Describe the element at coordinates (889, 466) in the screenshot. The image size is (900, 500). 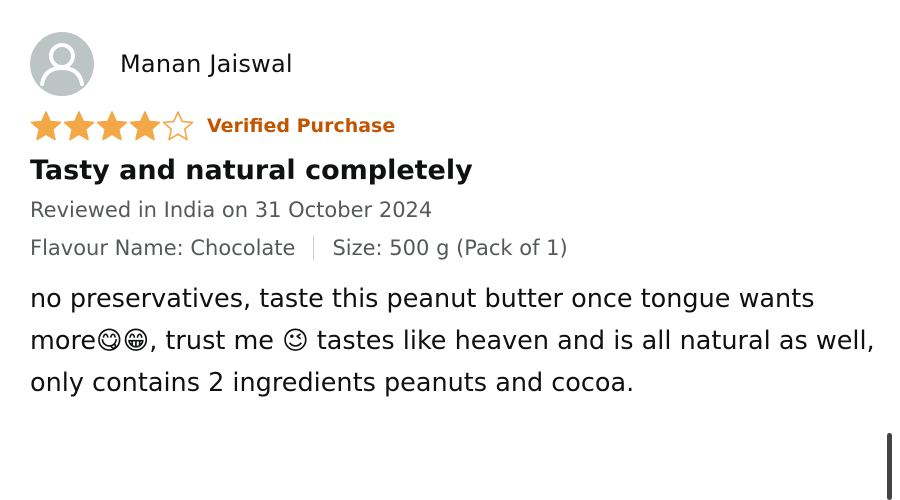
I see `scrollbar` at that location.